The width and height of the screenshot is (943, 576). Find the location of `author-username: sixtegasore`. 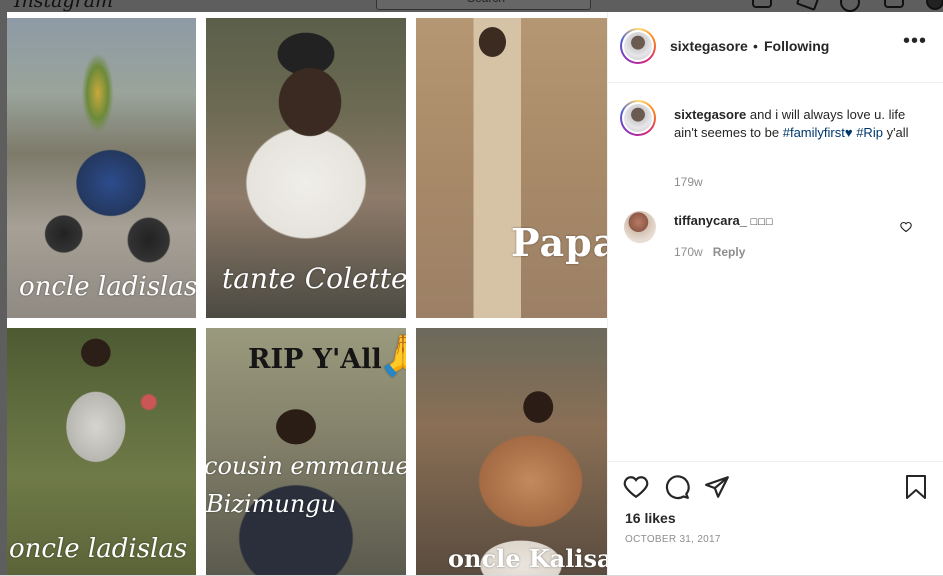

author-username: sixtegasore is located at coordinates (709, 46).